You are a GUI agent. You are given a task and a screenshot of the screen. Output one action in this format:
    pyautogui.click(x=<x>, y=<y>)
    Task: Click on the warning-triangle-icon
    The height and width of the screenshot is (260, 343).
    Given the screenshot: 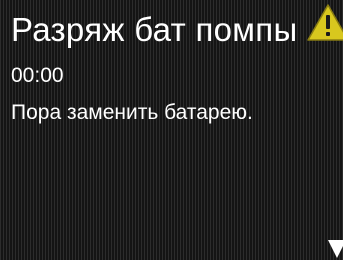 What is the action you would take?
    pyautogui.click(x=325, y=22)
    